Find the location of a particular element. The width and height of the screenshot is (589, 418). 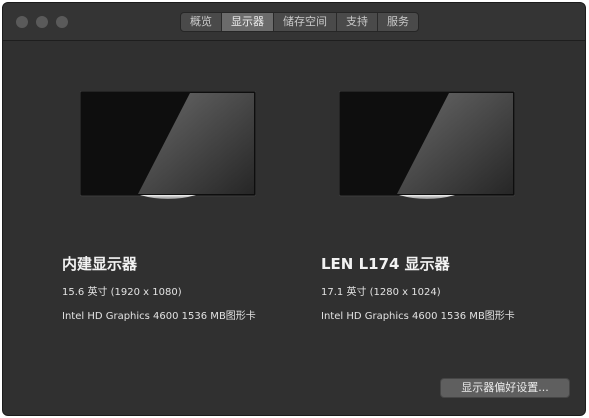

minimize-window-button is located at coordinates (42, 22).